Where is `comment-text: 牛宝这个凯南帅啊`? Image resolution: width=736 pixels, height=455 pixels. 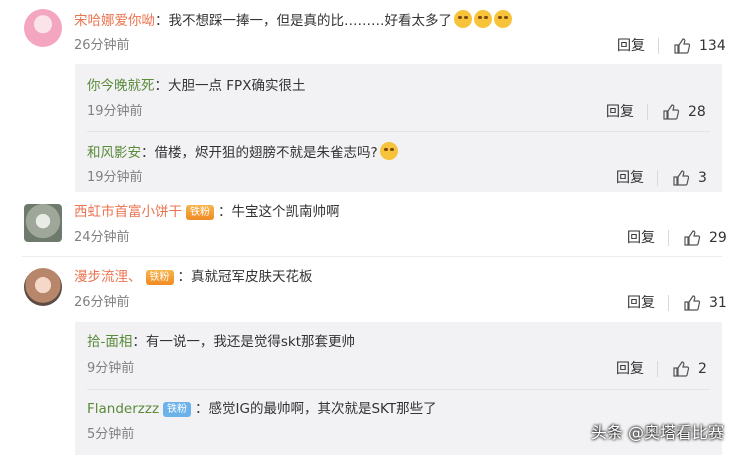
comment-text: 牛宝这个凯南帅啊 is located at coordinates (285, 212).